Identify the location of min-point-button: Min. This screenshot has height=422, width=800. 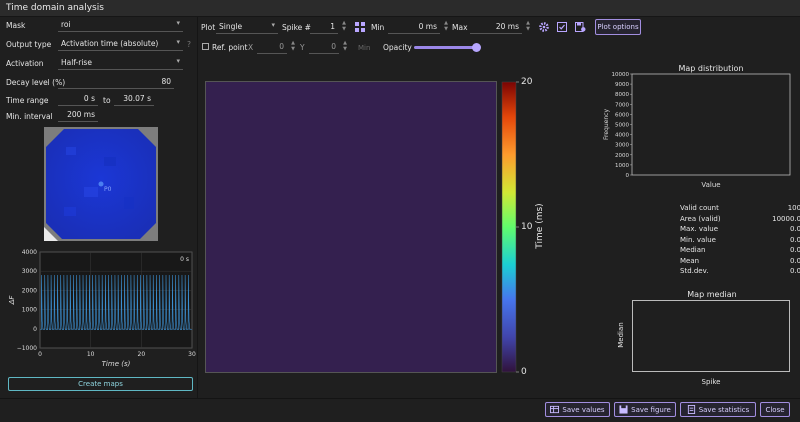
(364, 48).